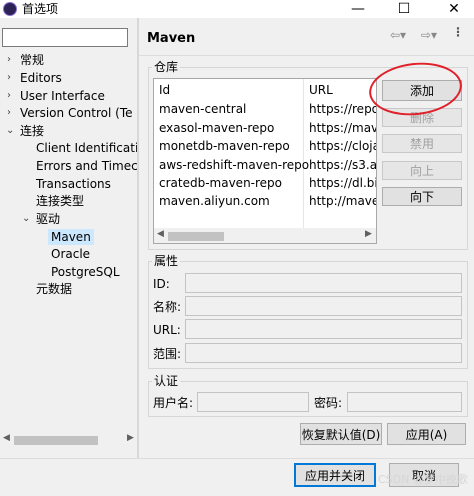 The image size is (474, 496). I want to click on tree-item-maven: Maven, so click(71, 237).